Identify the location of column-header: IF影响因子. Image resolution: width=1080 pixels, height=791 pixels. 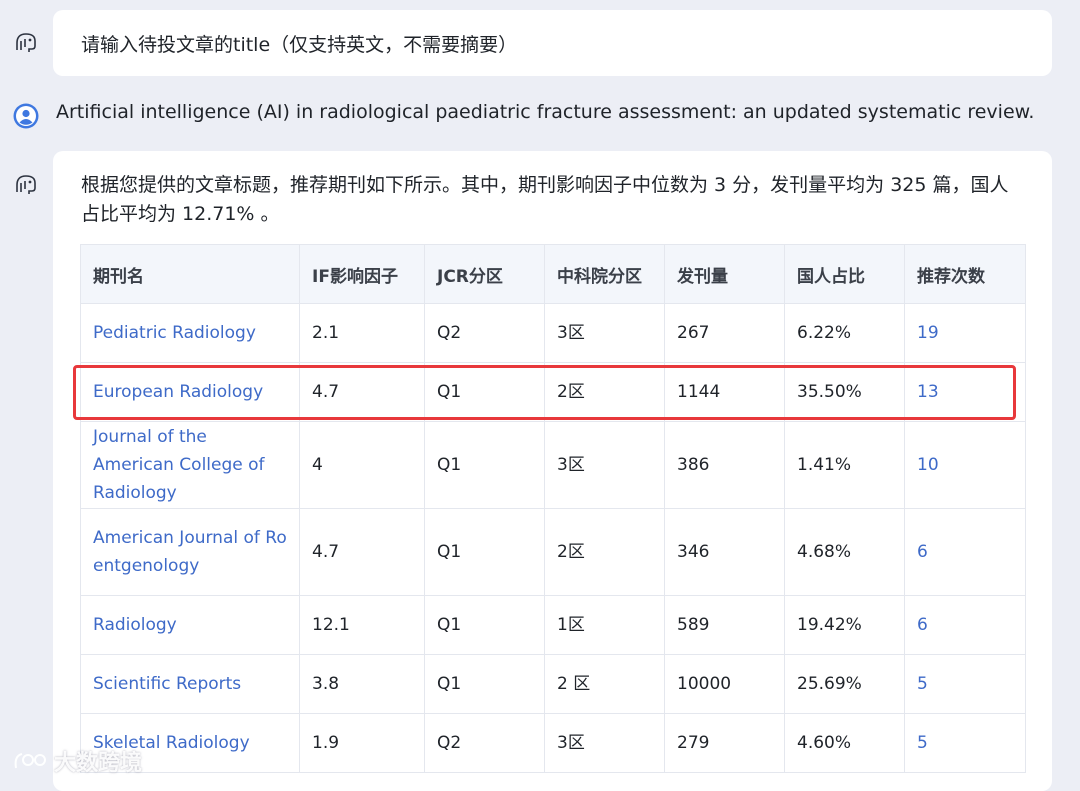
(362, 274).